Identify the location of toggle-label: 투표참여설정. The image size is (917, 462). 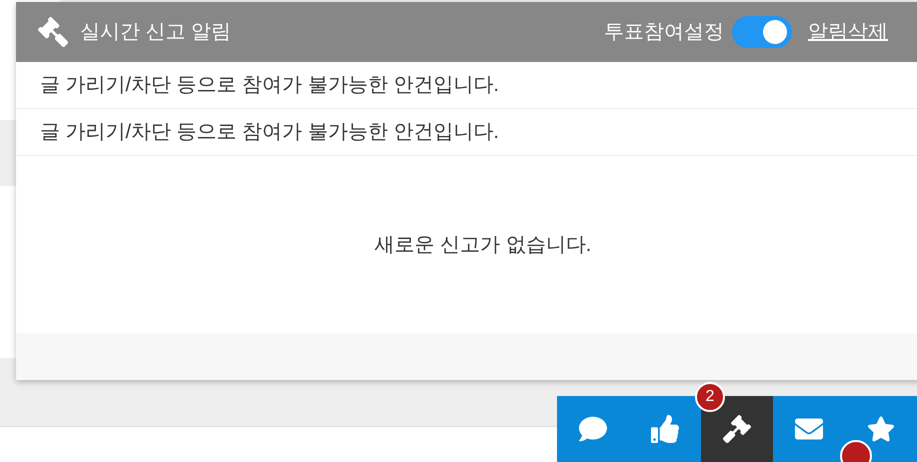
(664, 32).